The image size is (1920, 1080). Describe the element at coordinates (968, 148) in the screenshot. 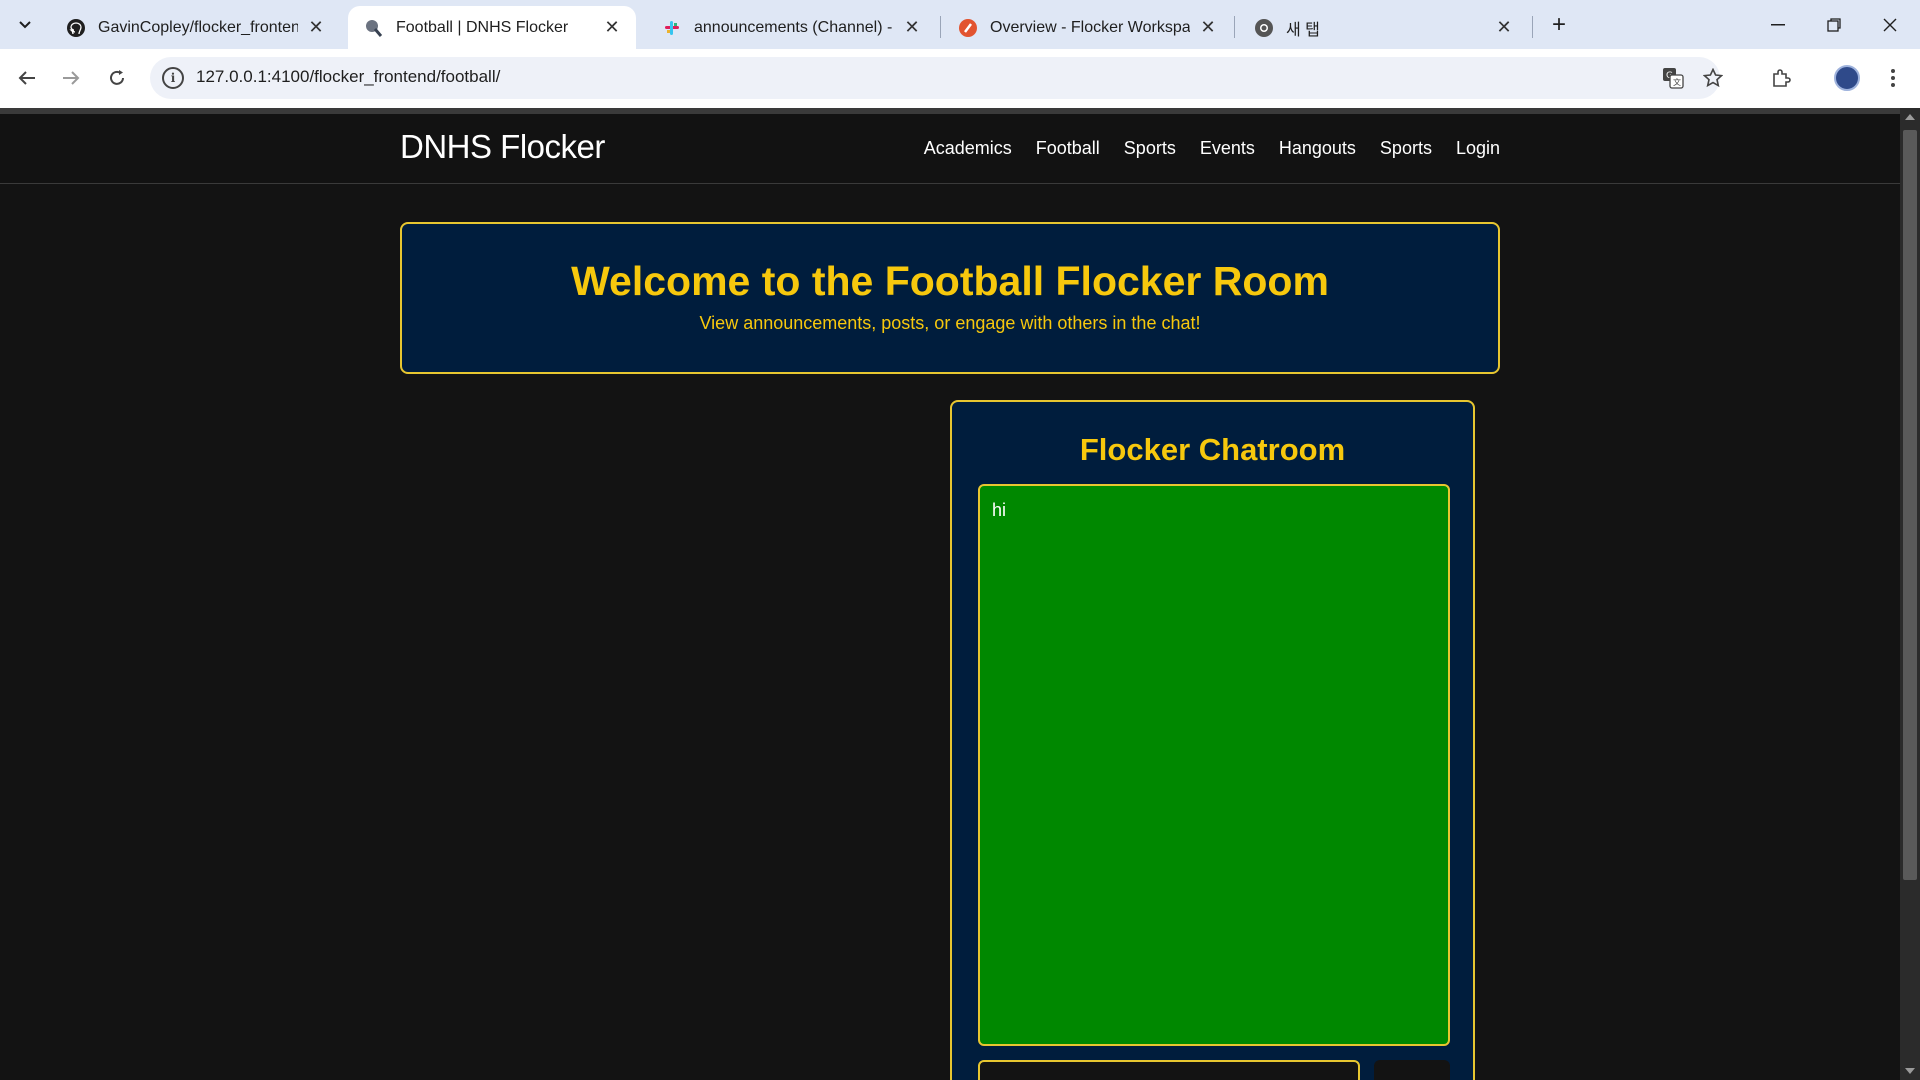

I see `nav-link-academics: Academics` at that location.